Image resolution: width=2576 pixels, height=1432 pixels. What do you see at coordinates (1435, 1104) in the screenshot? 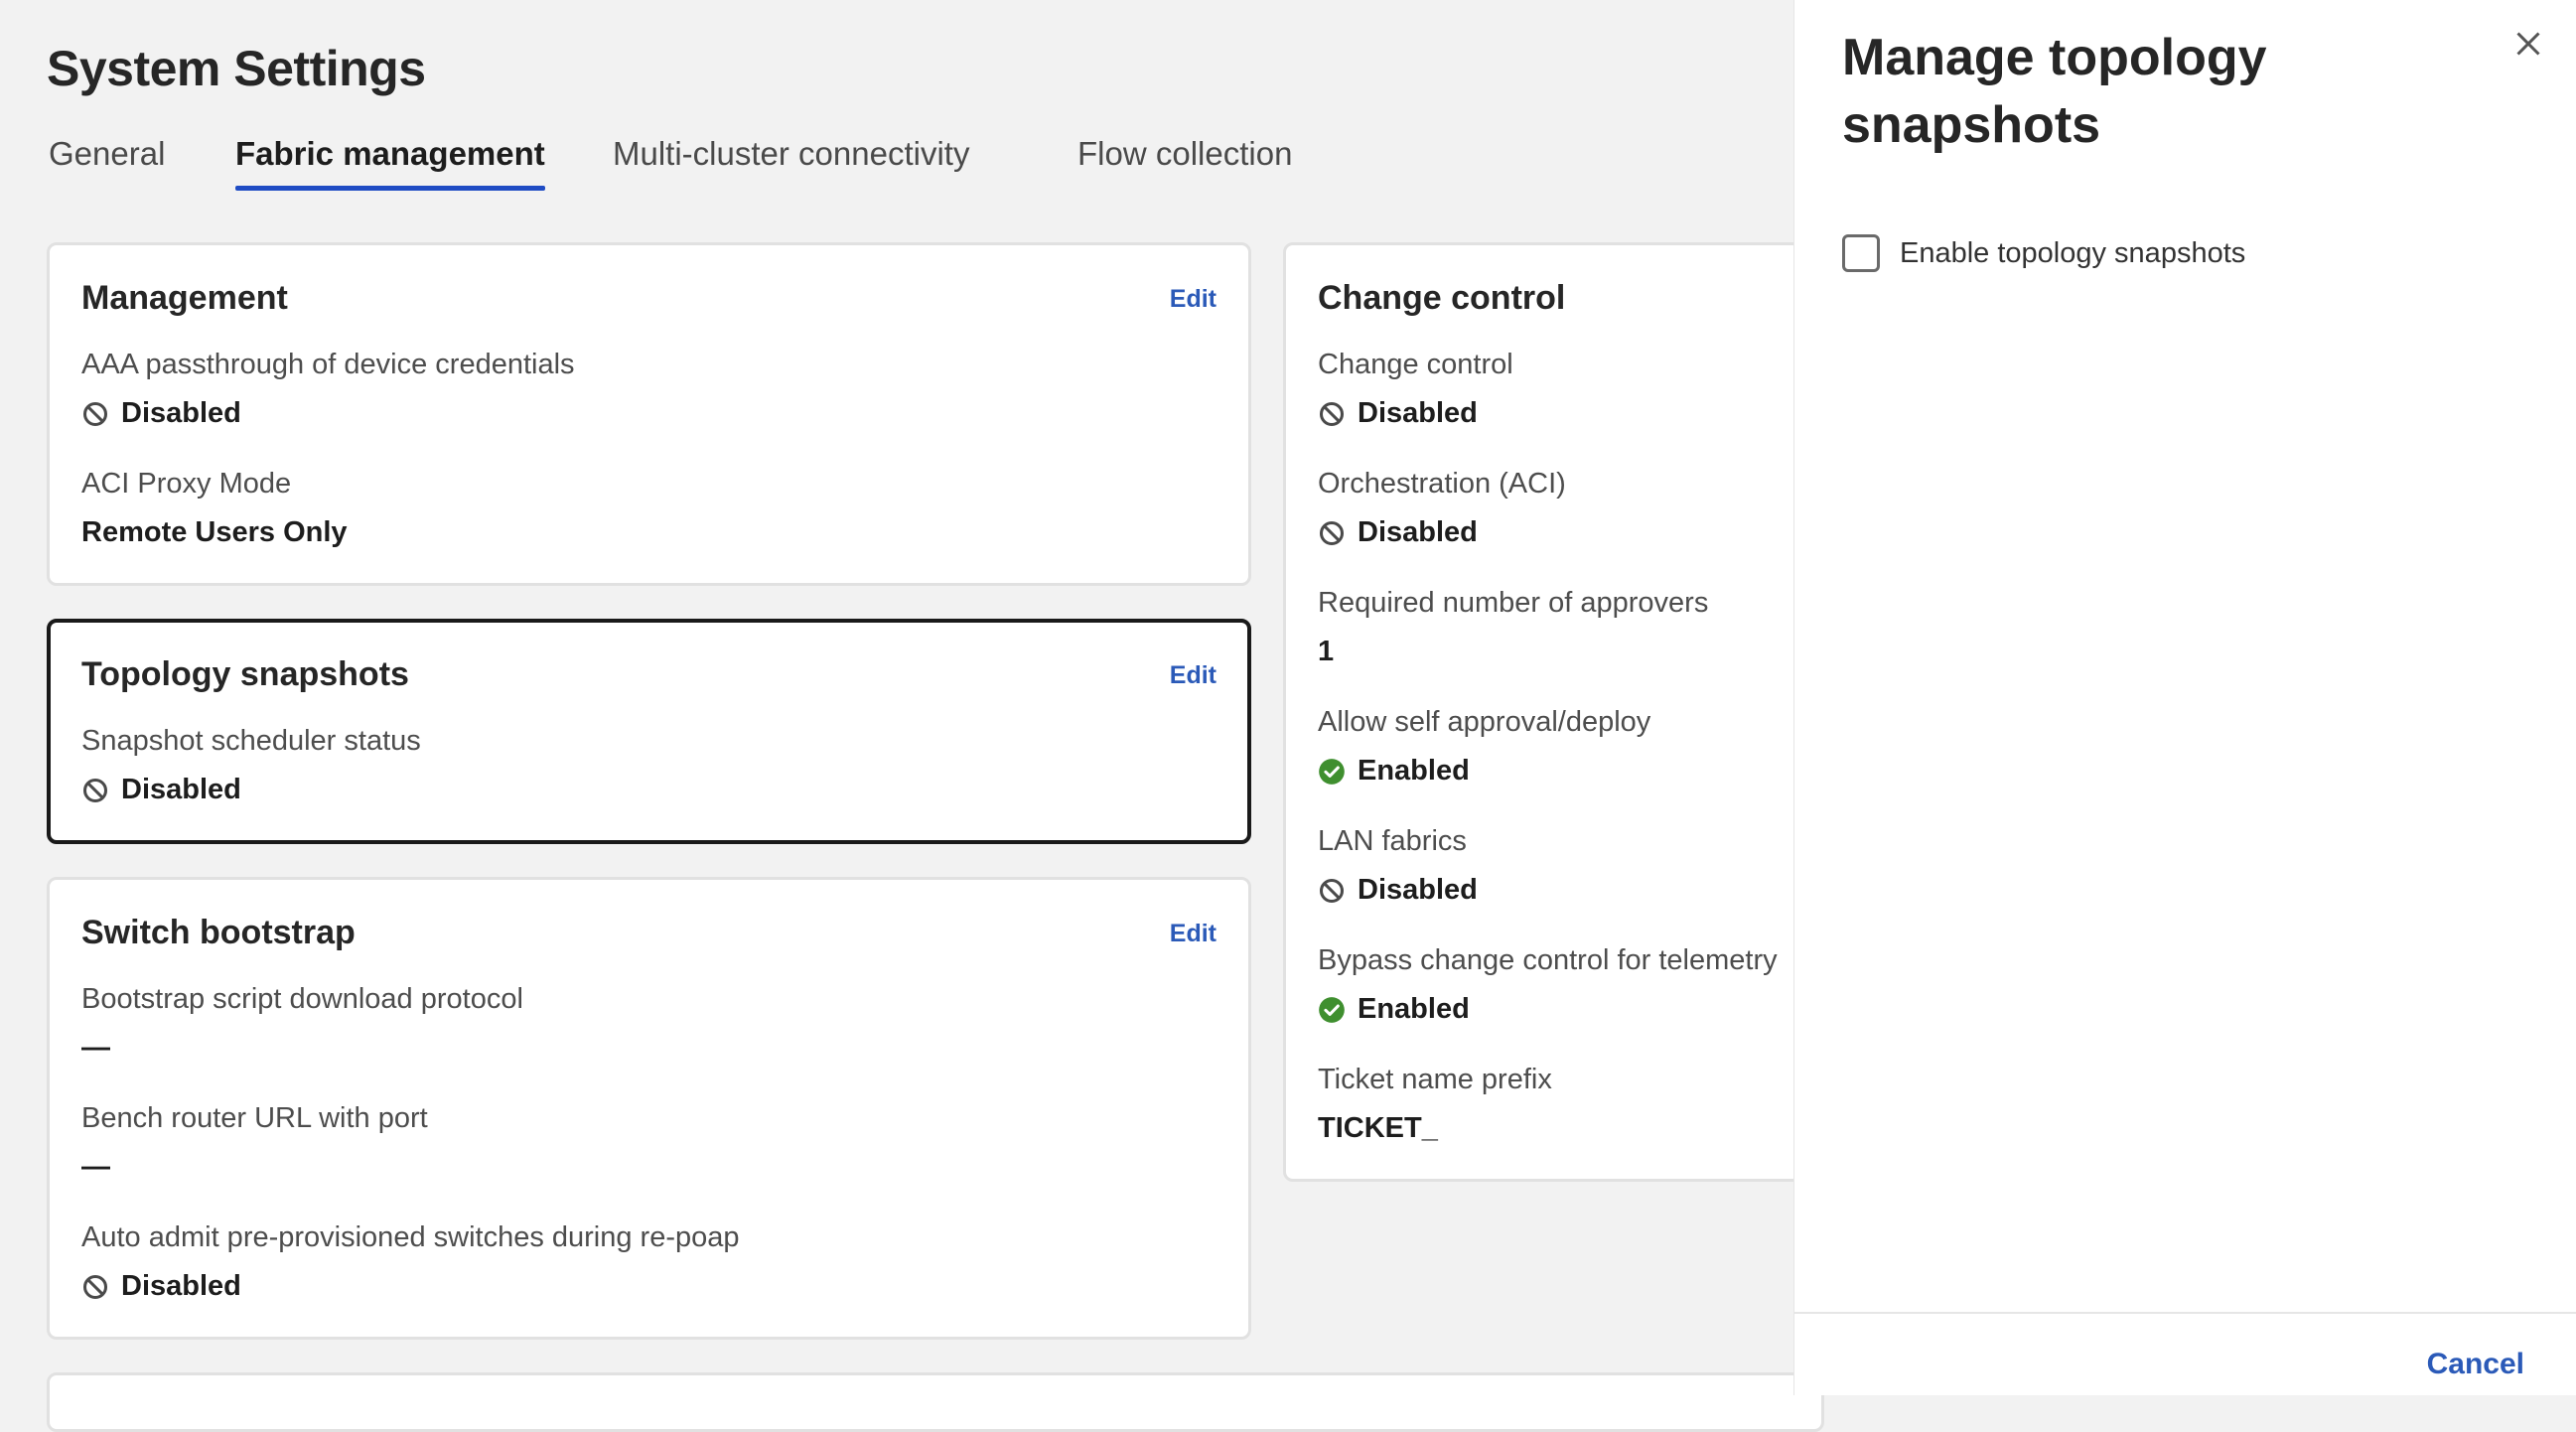
I see `field-ticket-prefix: Ticket name prefix TICKET_` at bounding box center [1435, 1104].